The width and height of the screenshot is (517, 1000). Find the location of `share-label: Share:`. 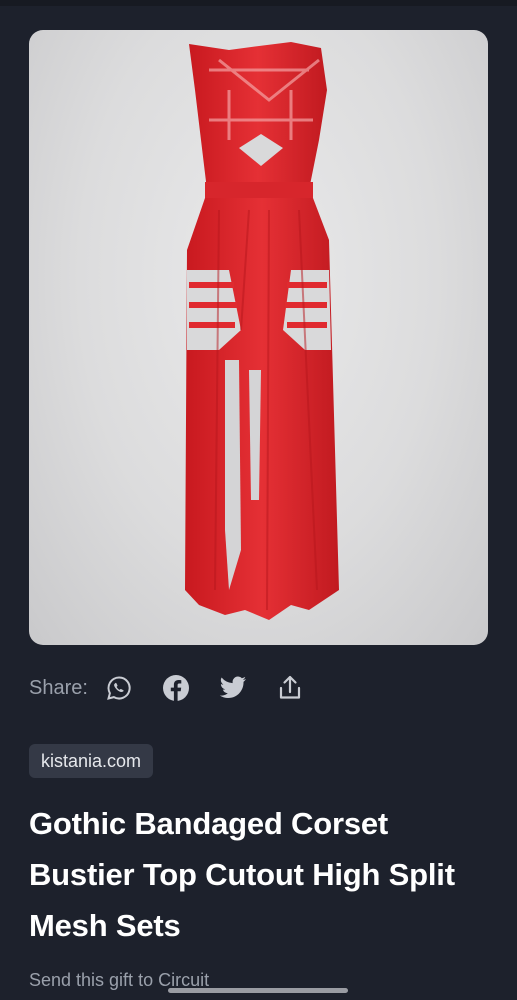

share-label: Share: is located at coordinates (58, 687).